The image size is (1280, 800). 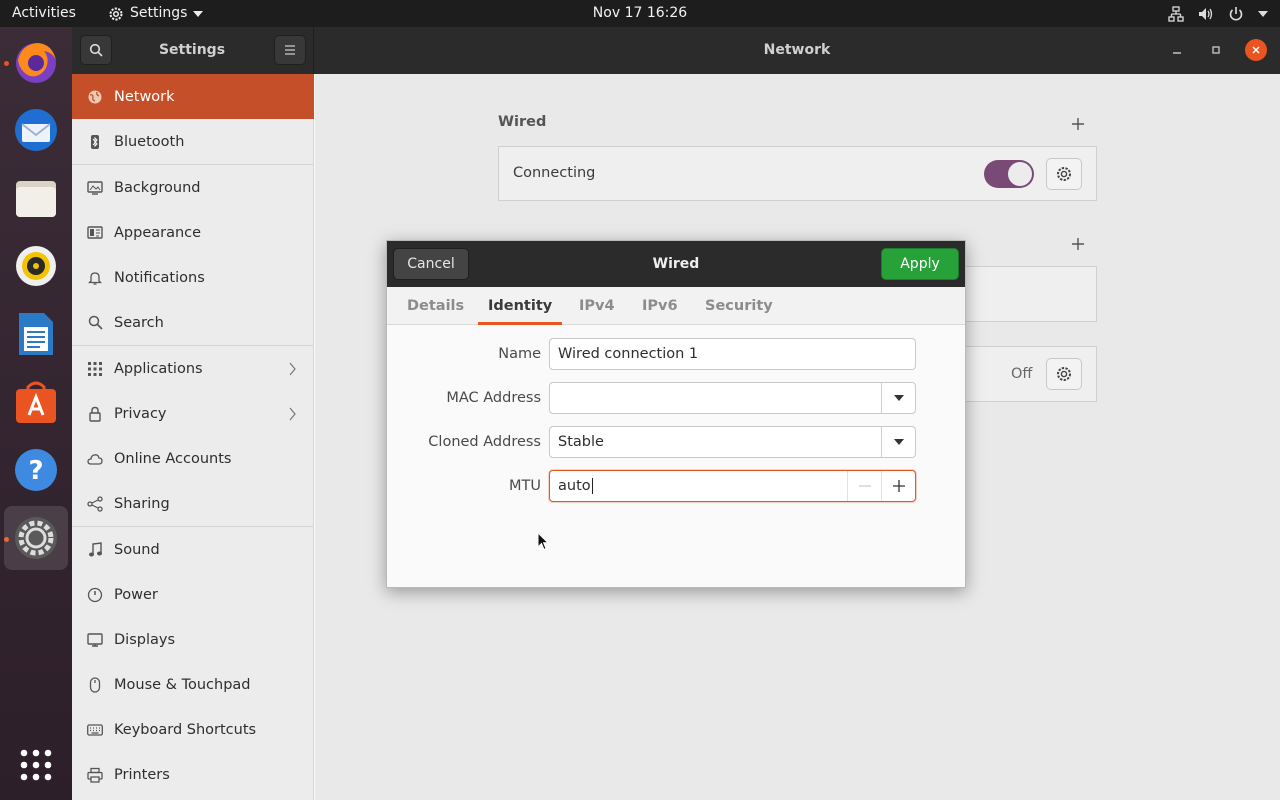 I want to click on dock-help: ?, so click(x=36, y=470).